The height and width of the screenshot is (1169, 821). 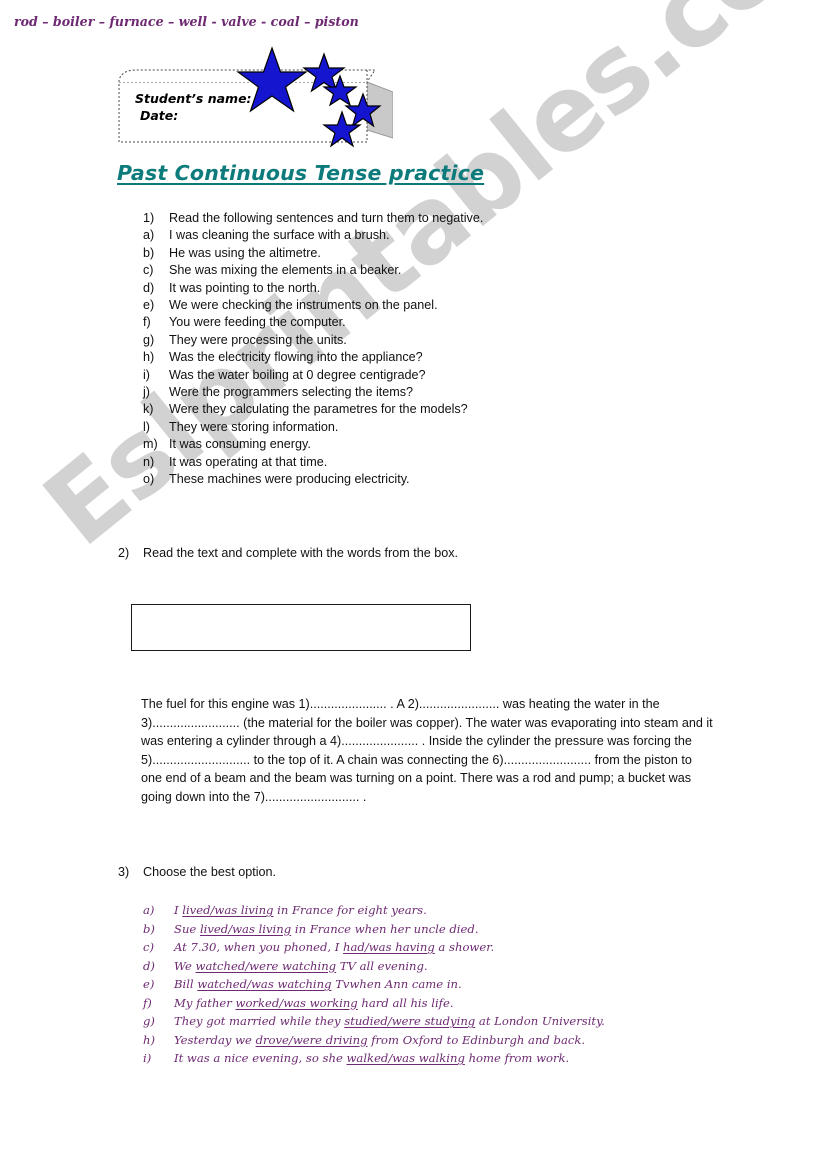 I want to click on list-item-text: You were feeding the computer., so click(x=257, y=322).